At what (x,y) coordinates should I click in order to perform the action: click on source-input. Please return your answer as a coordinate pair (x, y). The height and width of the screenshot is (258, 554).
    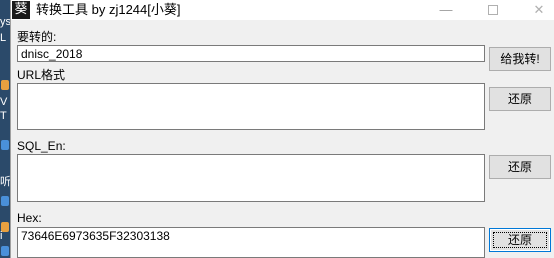
    Looking at the image, I should click on (251, 53).